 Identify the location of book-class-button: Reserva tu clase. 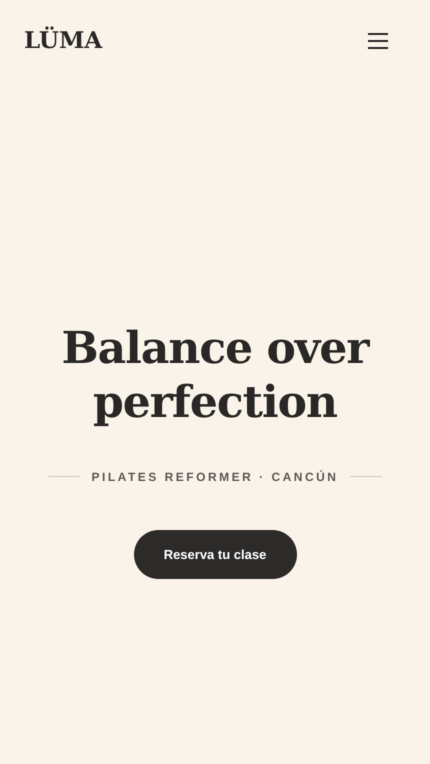
(215, 554).